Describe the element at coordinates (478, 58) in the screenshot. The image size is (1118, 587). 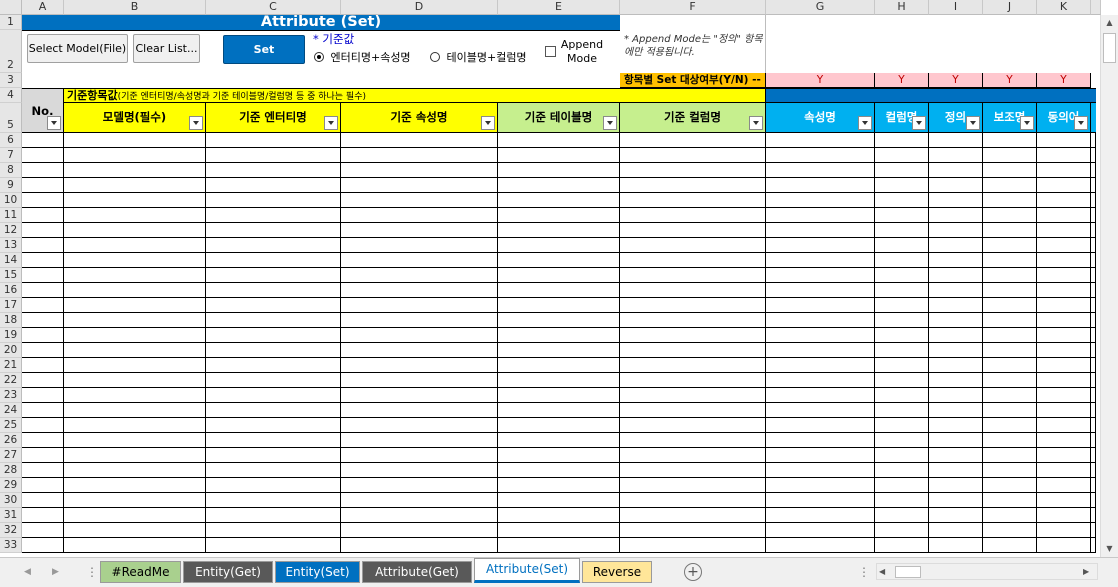
I see `radio-table-column: 테이블명+컬럼명` at that location.